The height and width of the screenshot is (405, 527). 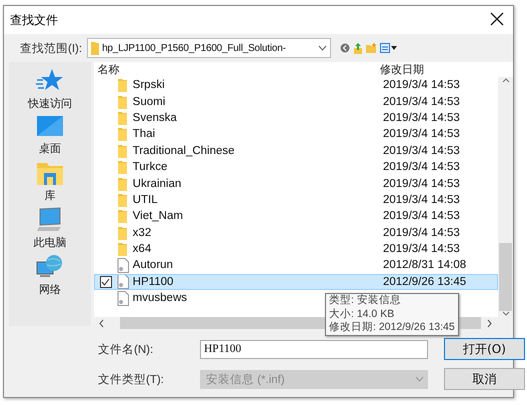 I want to click on file-name: x64, so click(x=142, y=249).